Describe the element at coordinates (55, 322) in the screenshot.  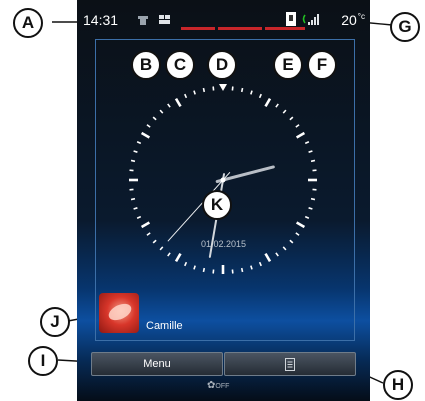
I see `callout-j: J` at that location.